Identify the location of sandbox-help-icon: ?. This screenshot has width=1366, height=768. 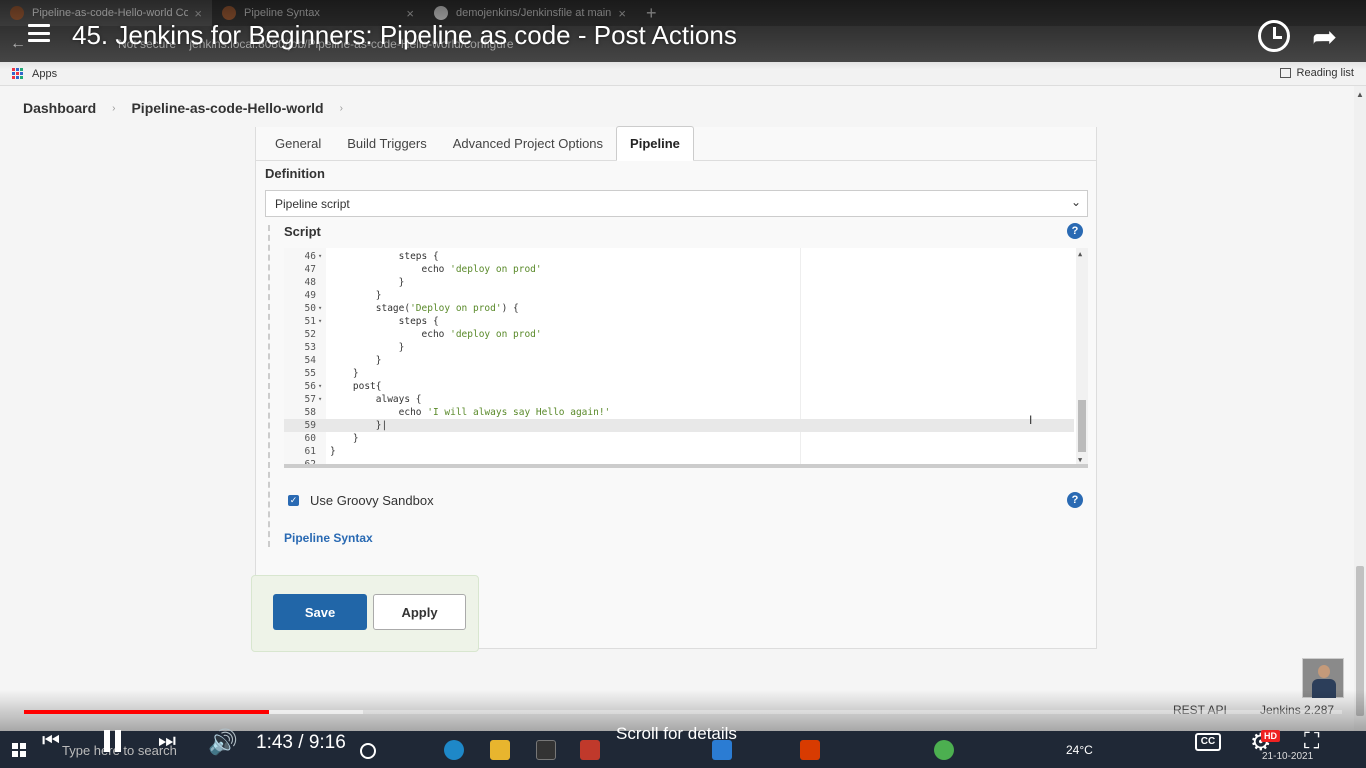
(1075, 500).